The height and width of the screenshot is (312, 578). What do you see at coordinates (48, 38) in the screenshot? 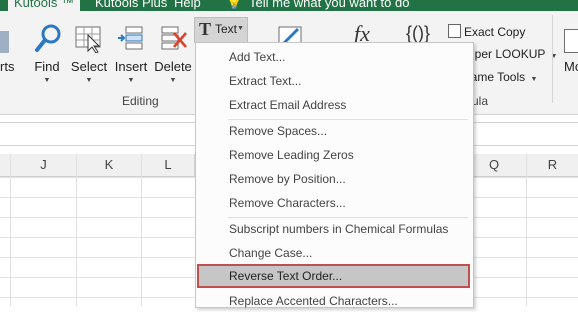
I see `magnifier-icon` at bounding box center [48, 38].